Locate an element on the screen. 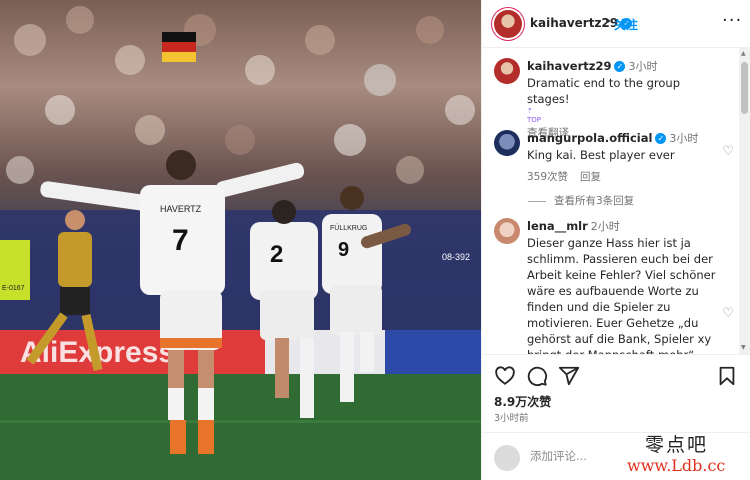 The width and height of the screenshot is (750, 480). comment-text: King kai. Best player ever is located at coordinates (601, 155).